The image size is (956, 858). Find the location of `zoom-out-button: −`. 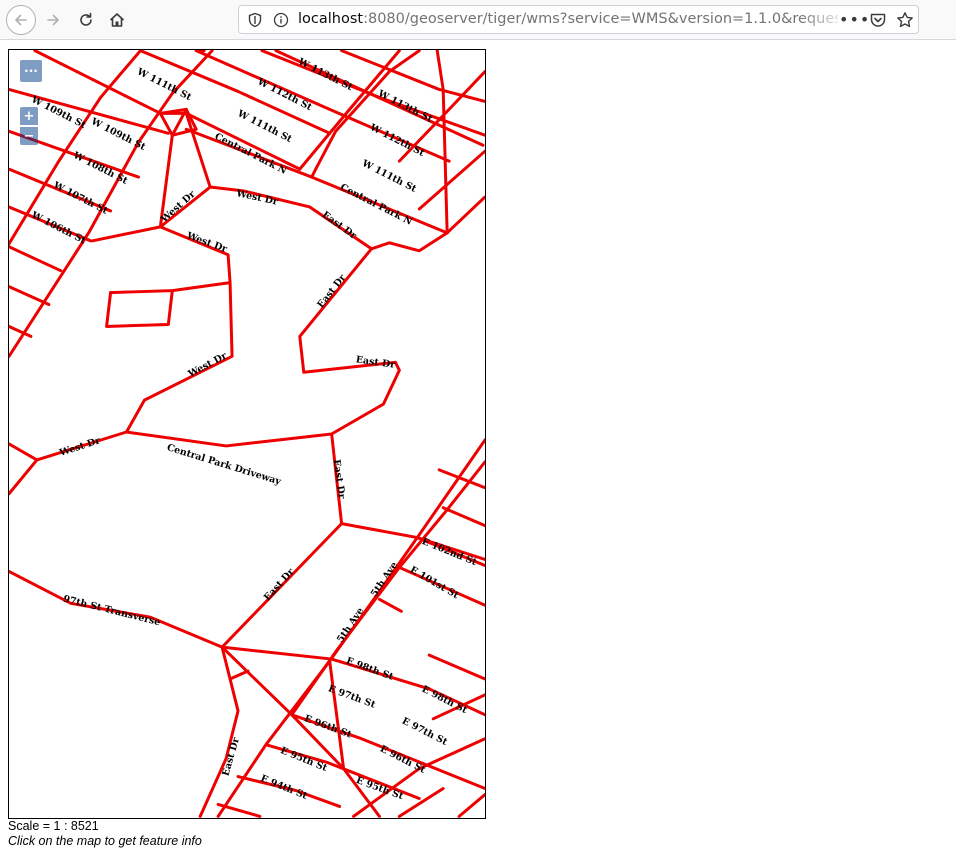

zoom-out-button: − is located at coordinates (29, 136).